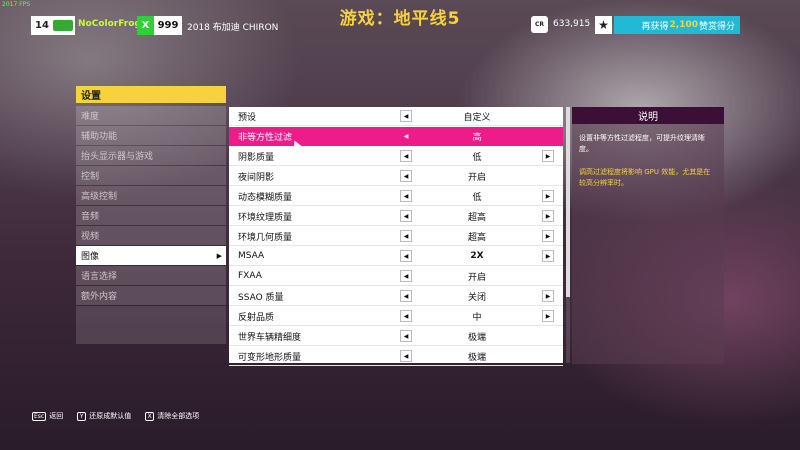  Describe the element at coordinates (477, 117) in the screenshot. I see `setting-value: 自定义` at that location.